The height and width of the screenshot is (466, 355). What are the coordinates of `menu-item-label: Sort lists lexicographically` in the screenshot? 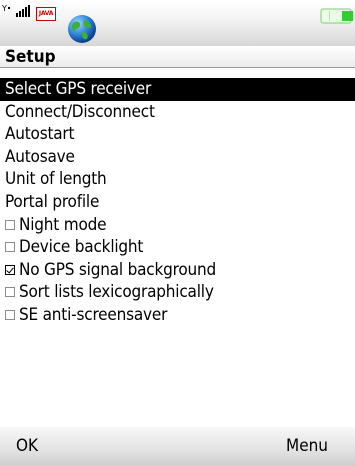 It's located at (116, 292).